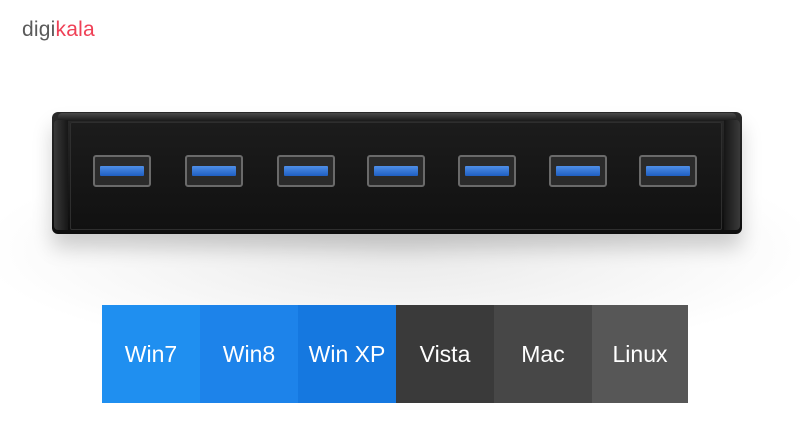 The width and height of the screenshot is (800, 438). Describe the element at coordinates (249, 354) in the screenshot. I see `os-label-win8: Win8` at that location.